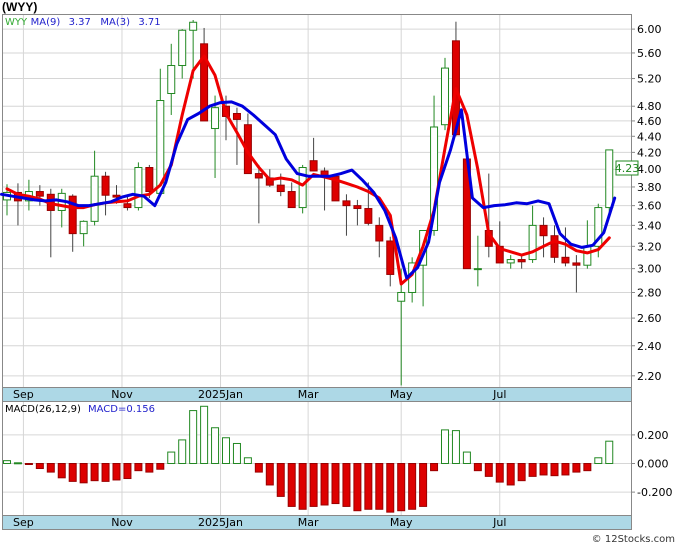 The image size is (680, 546). I want to click on legend-item: 3.71, so click(149, 22).